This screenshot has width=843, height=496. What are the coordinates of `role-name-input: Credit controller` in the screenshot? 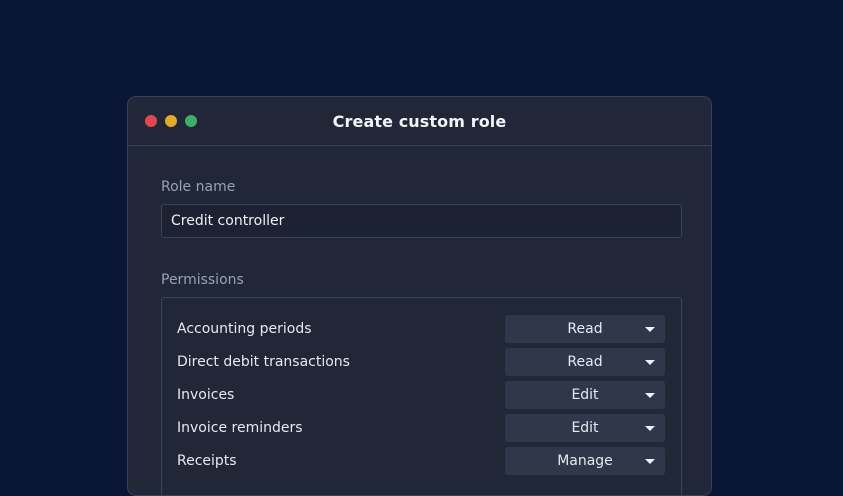 It's located at (421, 221).